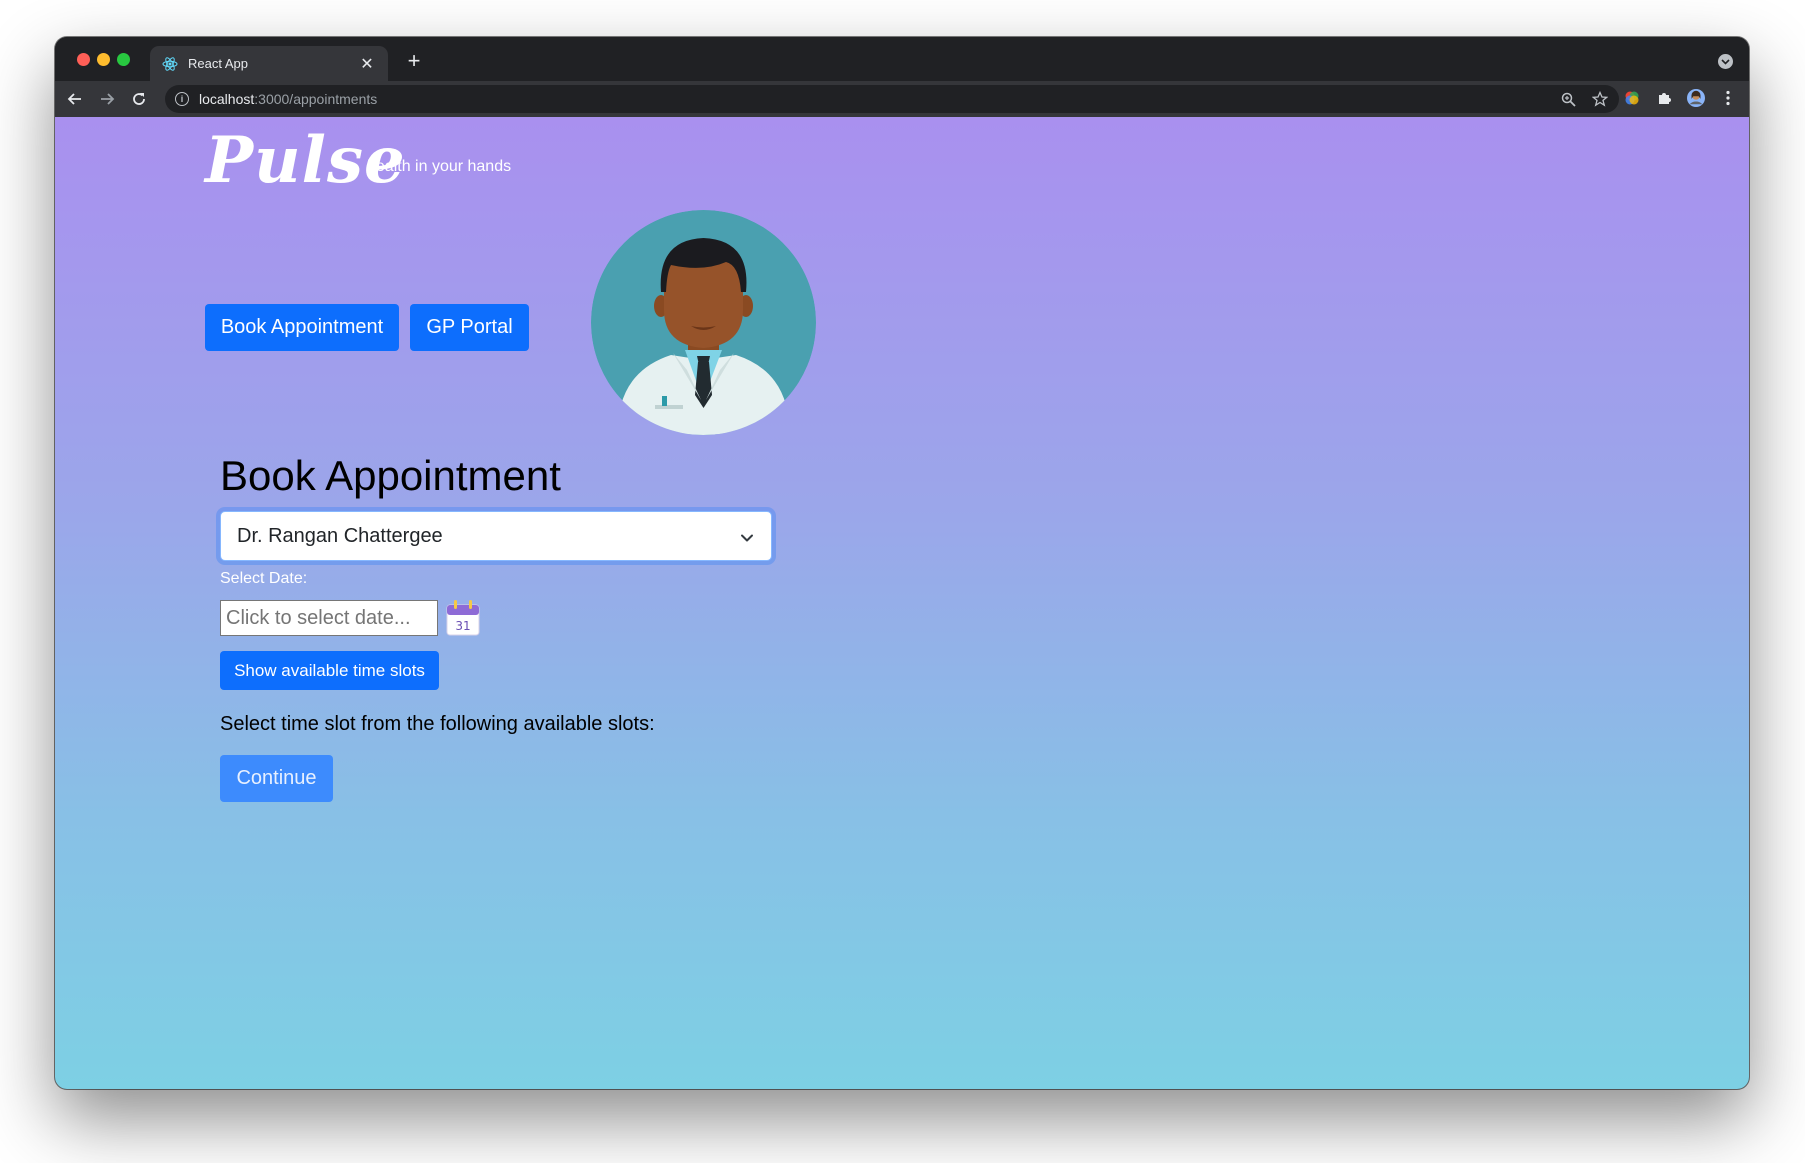 This screenshot has width=1805, height=1163. What do you see at coordinates (83, 59) in the screenshot?
I see `close-window-button` at bounding box center [83, 59].